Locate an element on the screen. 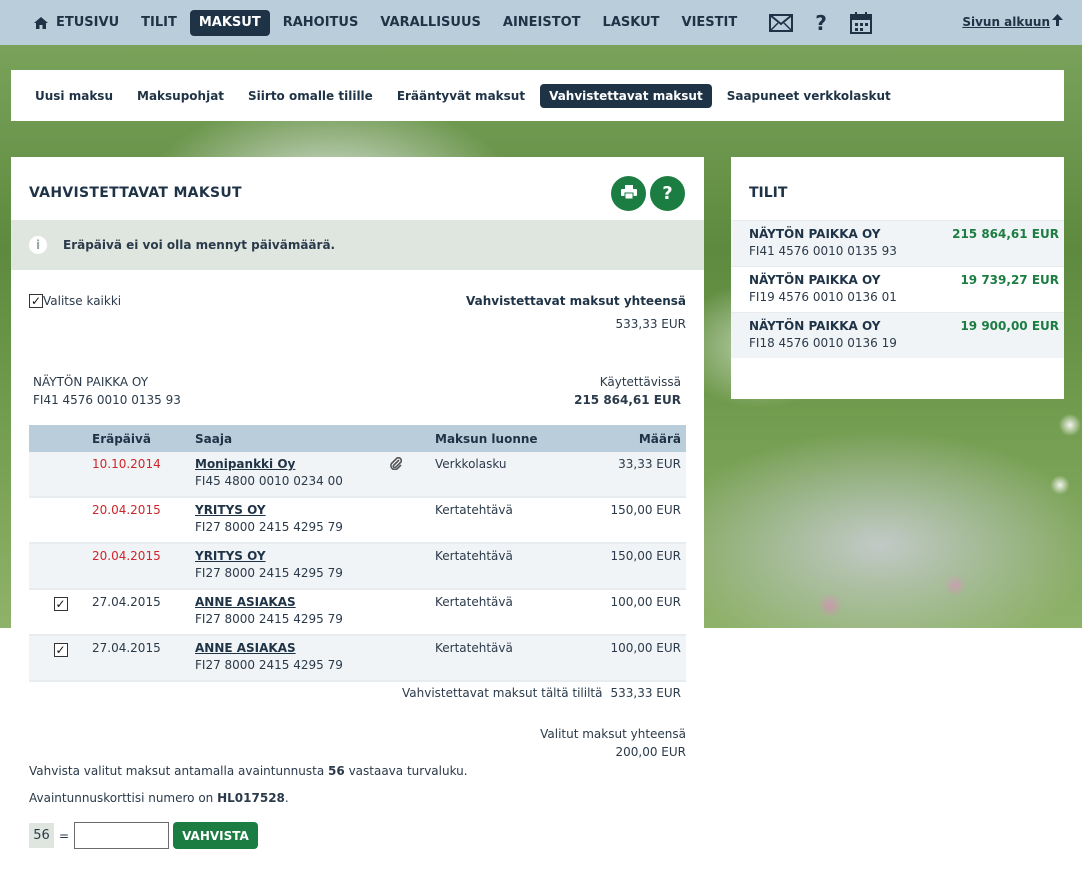 This screenshot has height=879, width=1082. subnav-erääntyvät-maksut: Erääntyvät maksut is located at coordinates (461, 96).